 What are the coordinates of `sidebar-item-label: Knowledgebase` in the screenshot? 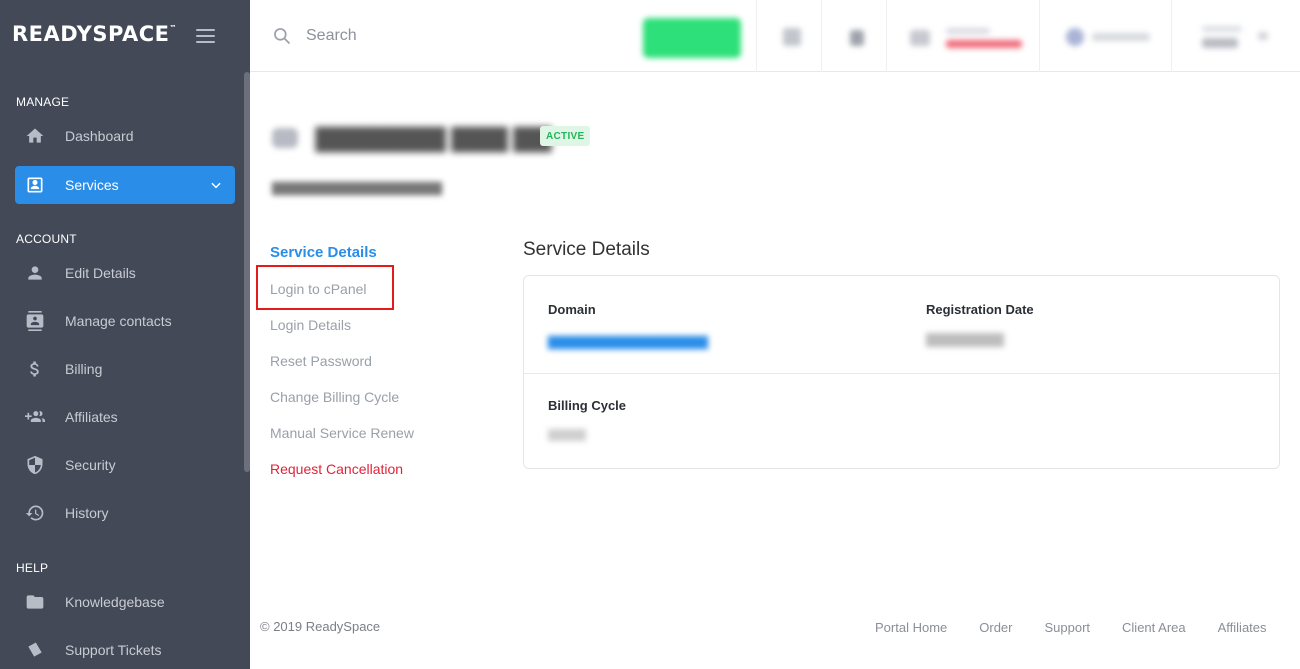 It's located at (115, 602).